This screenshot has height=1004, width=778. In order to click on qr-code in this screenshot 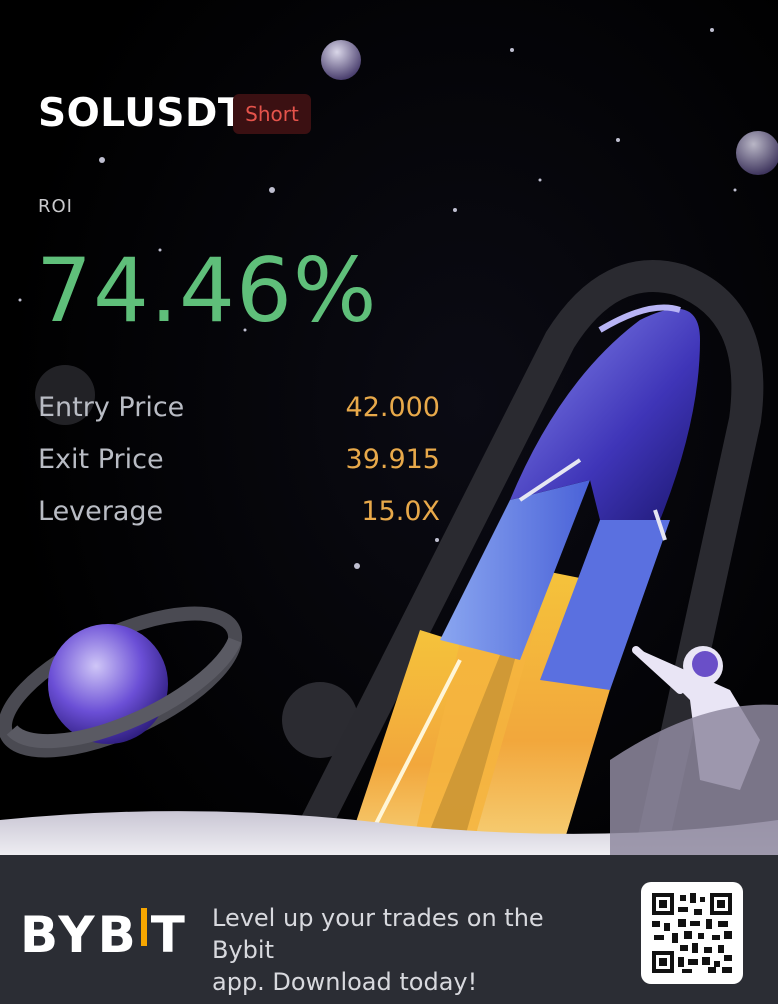, I will do `click(692, 933)`.